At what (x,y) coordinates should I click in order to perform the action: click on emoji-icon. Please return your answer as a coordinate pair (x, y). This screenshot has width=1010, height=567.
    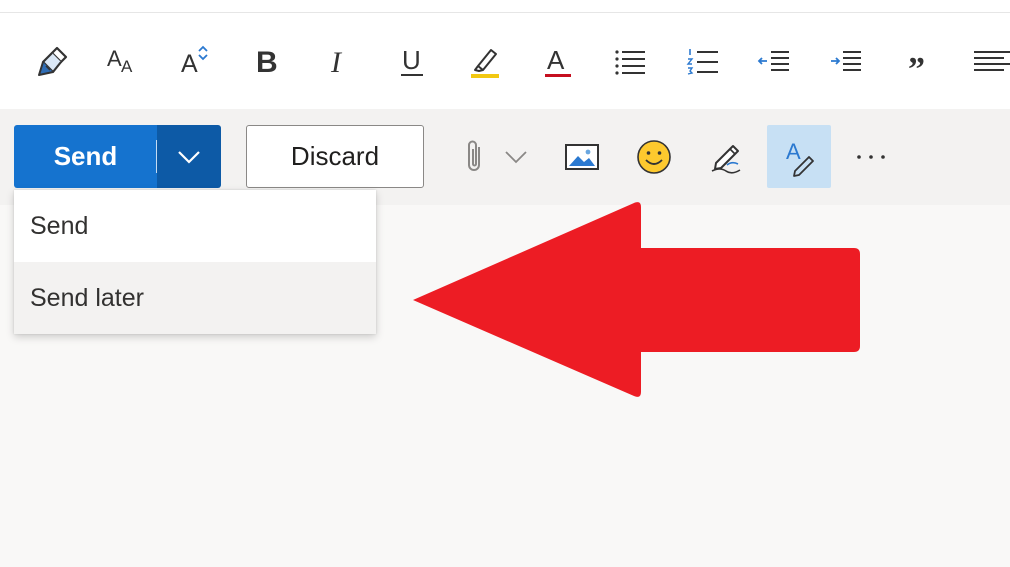
    Looking at the image, I should click on (654, 156).